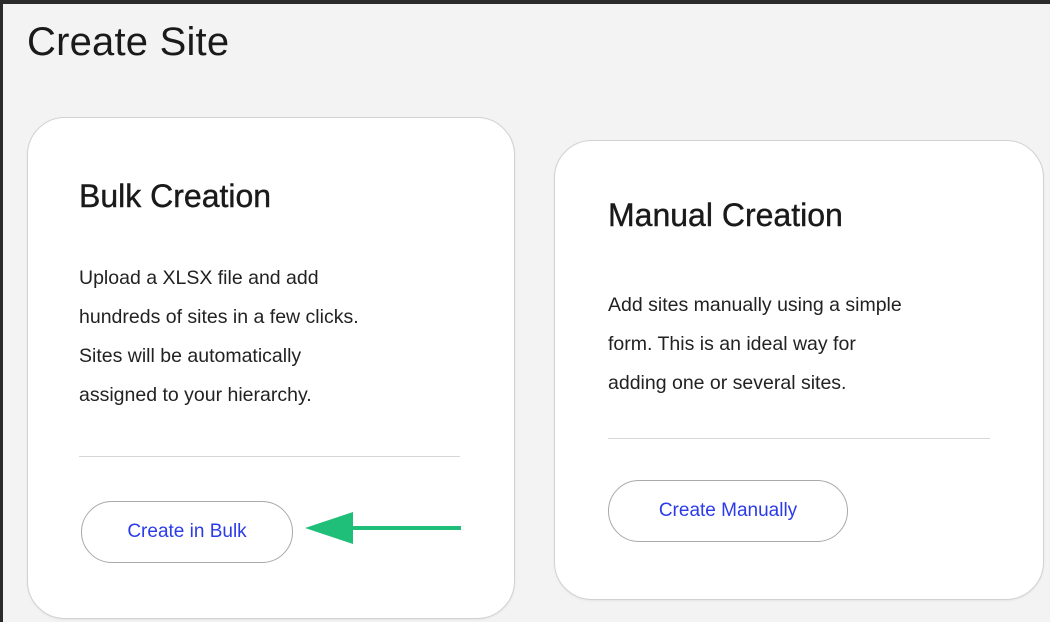 The height and width of the screenshot is (622, 1050). What do you see at coordinates (195, 395) in the screenshot?
I see `bulk-description-line: assigned to your hierarchy.` at bounding box center [195, 395].